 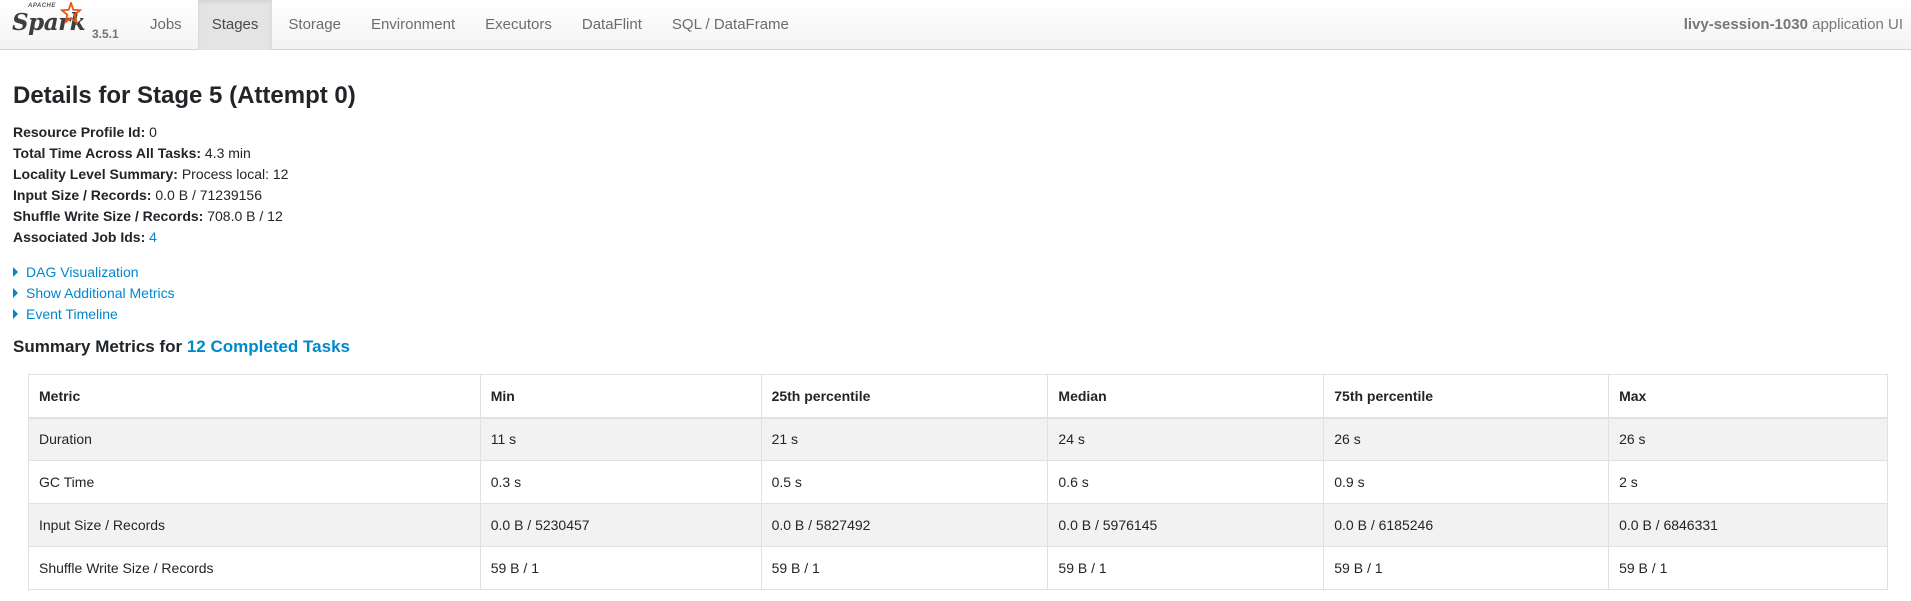 I want to click on summary-value: 708.0 B / 12, so click(x=243, y=216).